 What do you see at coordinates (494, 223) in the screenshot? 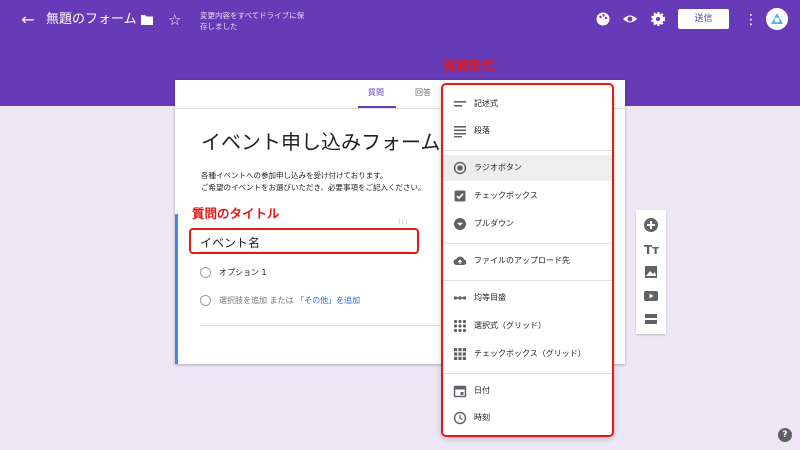
I see `menu-item-label: プルダウン` at bounding box center [494, 223].